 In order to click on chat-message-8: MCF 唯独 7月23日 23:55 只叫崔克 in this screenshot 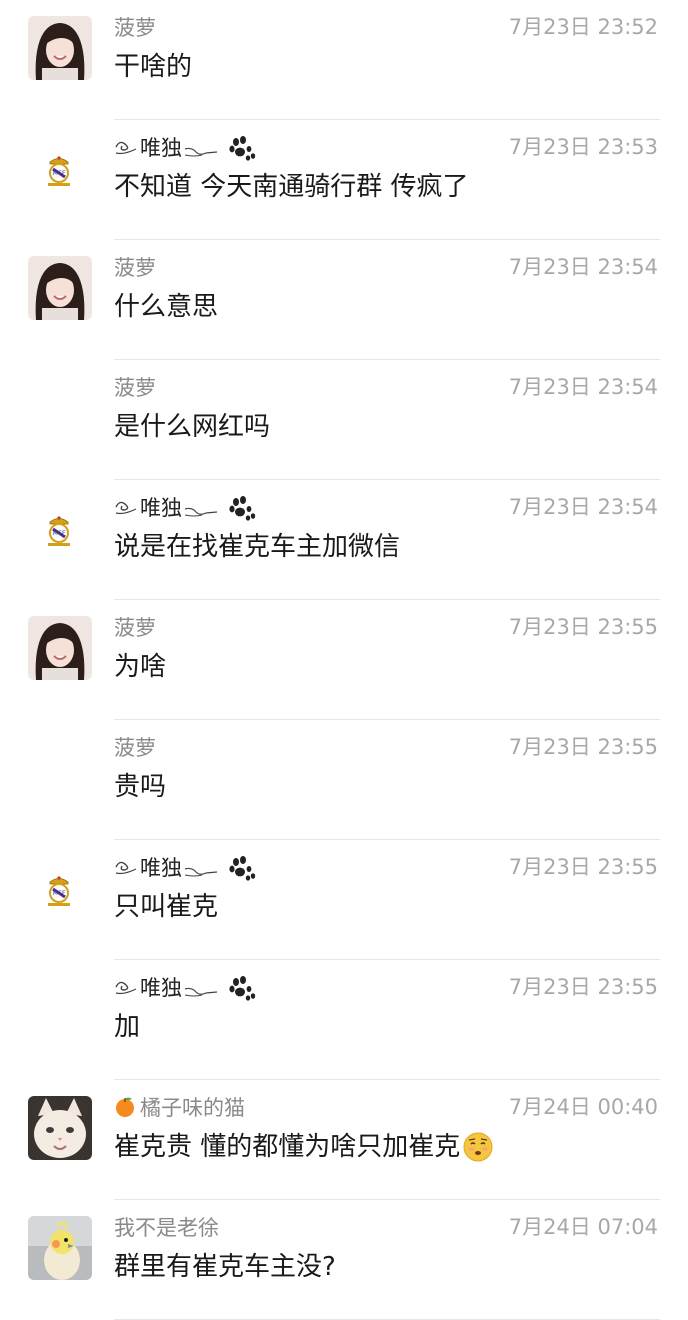, I will do `click(344, 900)`.